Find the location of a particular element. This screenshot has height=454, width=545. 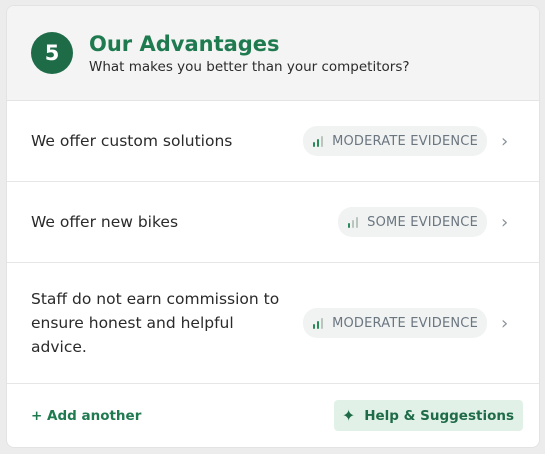

card-footer: + Add another ✦ Help & Suggestions is located at coordinates (273, 415).